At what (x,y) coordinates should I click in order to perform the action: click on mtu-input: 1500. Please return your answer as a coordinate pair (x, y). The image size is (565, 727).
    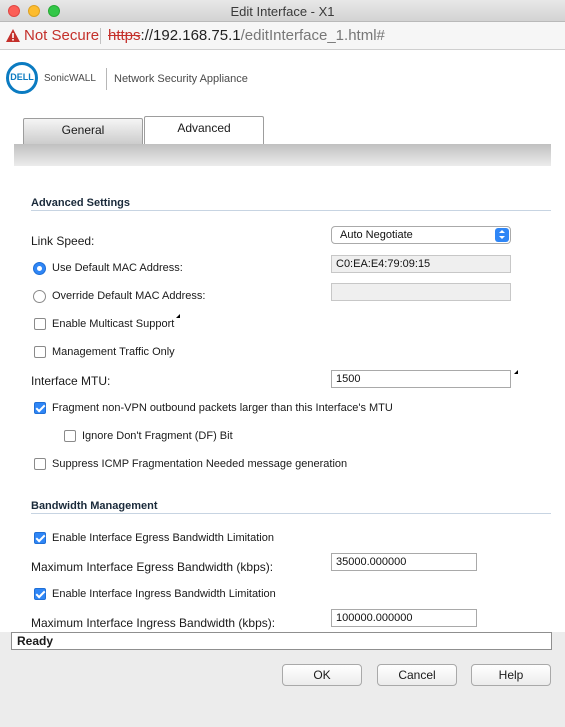
    Looking at the image, I should click on (421, 379).